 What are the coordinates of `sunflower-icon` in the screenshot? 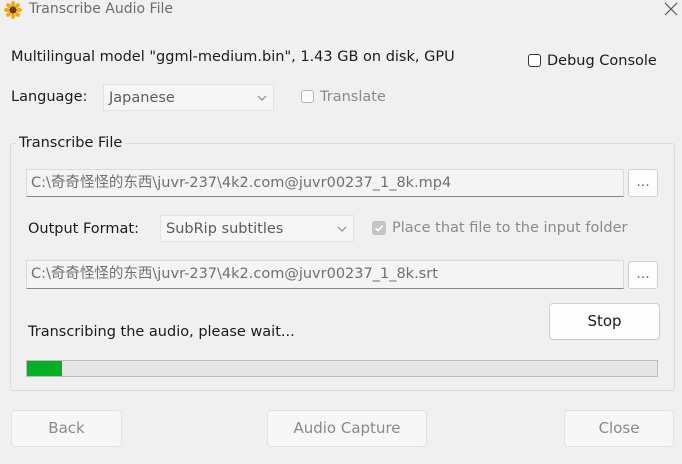 It's located at (13, 10).